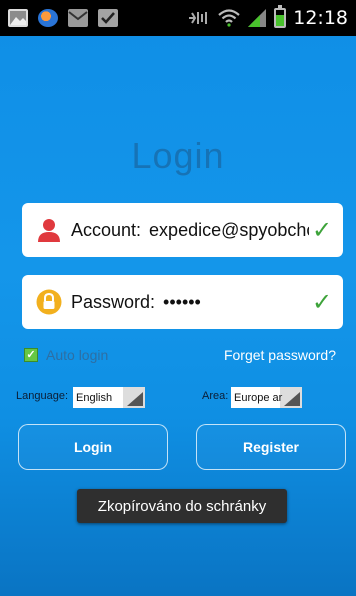  Describe the element at coordinates (215, 396) in the screenshot. I see `area-label: Area:` at that location.